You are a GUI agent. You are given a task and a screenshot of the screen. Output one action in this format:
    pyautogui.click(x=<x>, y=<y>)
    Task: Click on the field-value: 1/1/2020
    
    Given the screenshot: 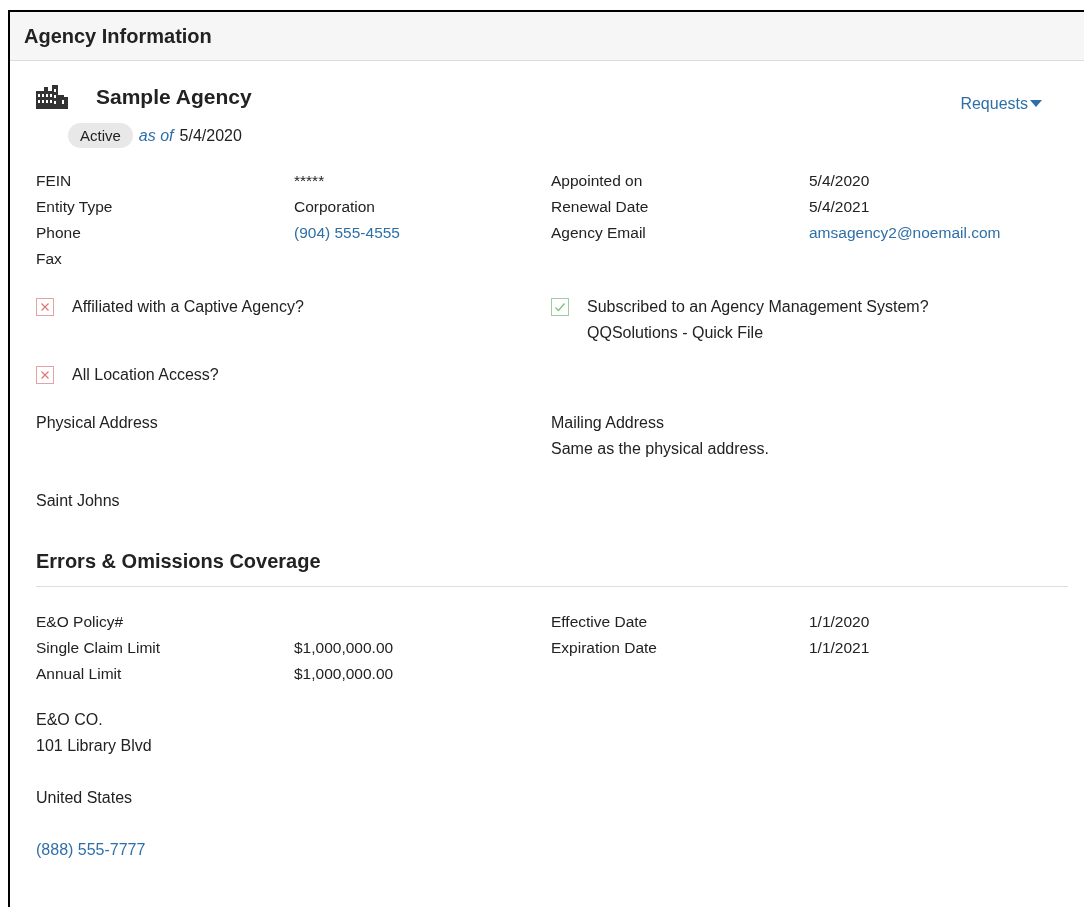 What is the action you would take?
    pyautogui.click(x=840, y=622)
    